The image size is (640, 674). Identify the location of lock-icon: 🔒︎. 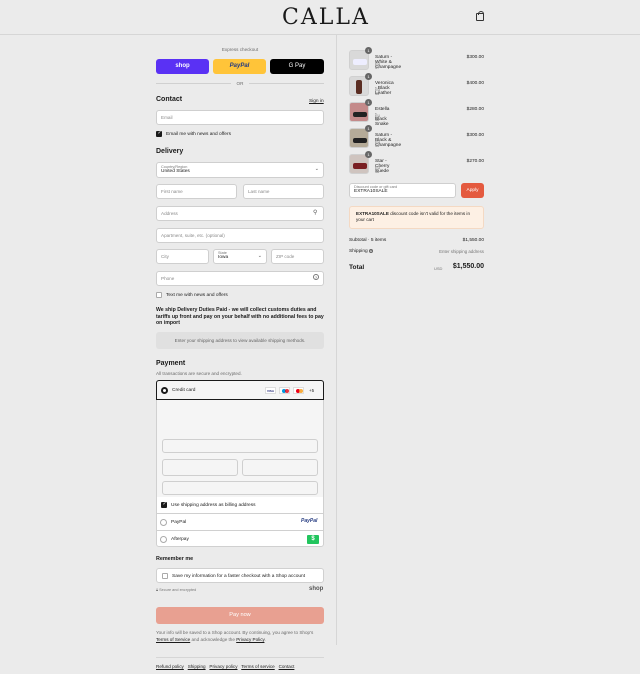
(157, 590).